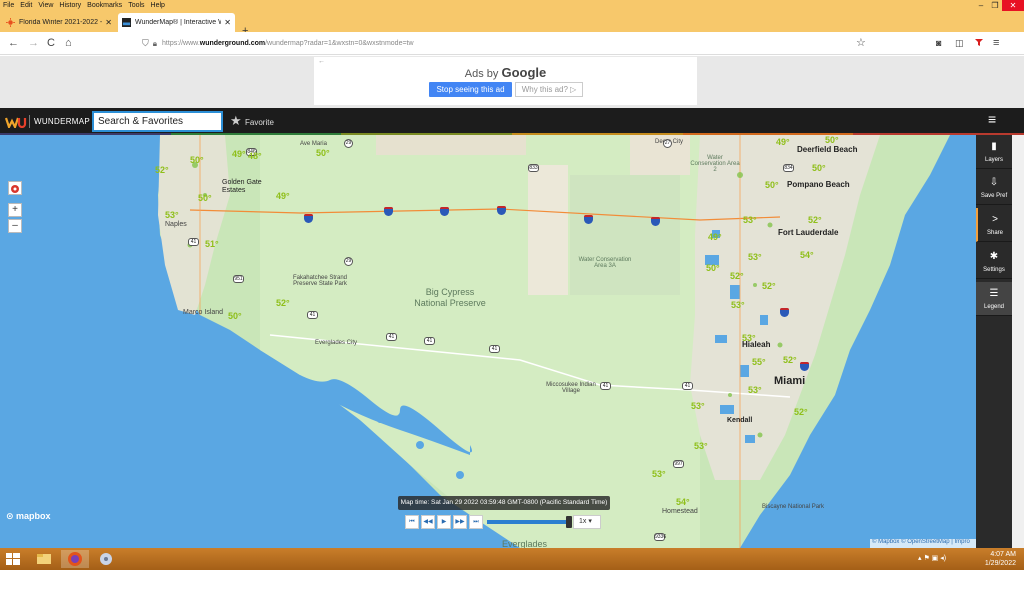 The image size is (1024, 591). What do you see at coordinates (321, 61) in the screenshot?
I see `ad-back-arrow-icon: ←` at bounding box center [321, 61].